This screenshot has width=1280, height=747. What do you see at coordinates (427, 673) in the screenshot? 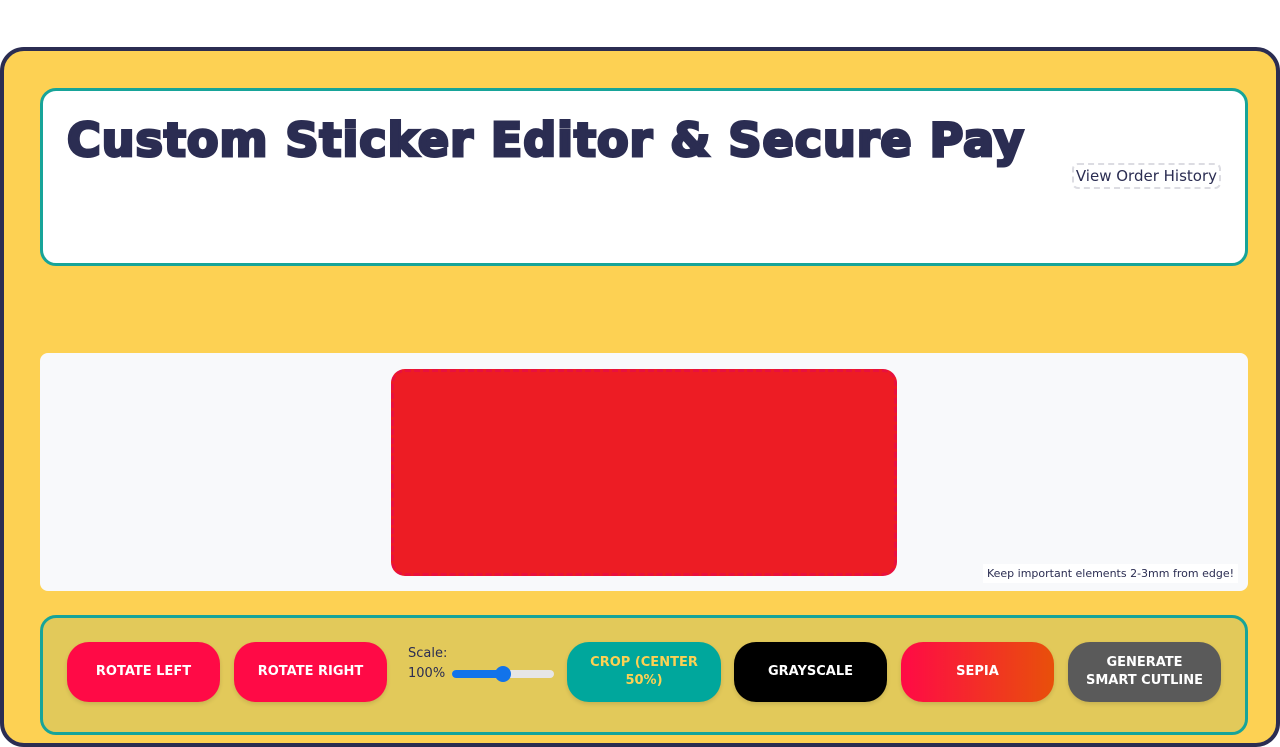
I see `scale-value: 100%` at bounding box center [427, 673].